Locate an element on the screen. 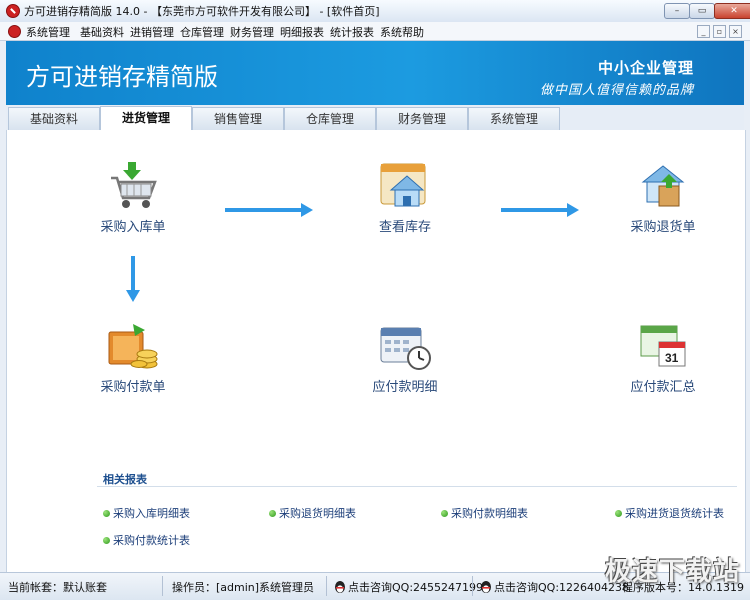 This screenshot has width=750, height=600. qq-consult-label-1: 点击咨询QQ:2455247199 is located at coordinates (416, 587).